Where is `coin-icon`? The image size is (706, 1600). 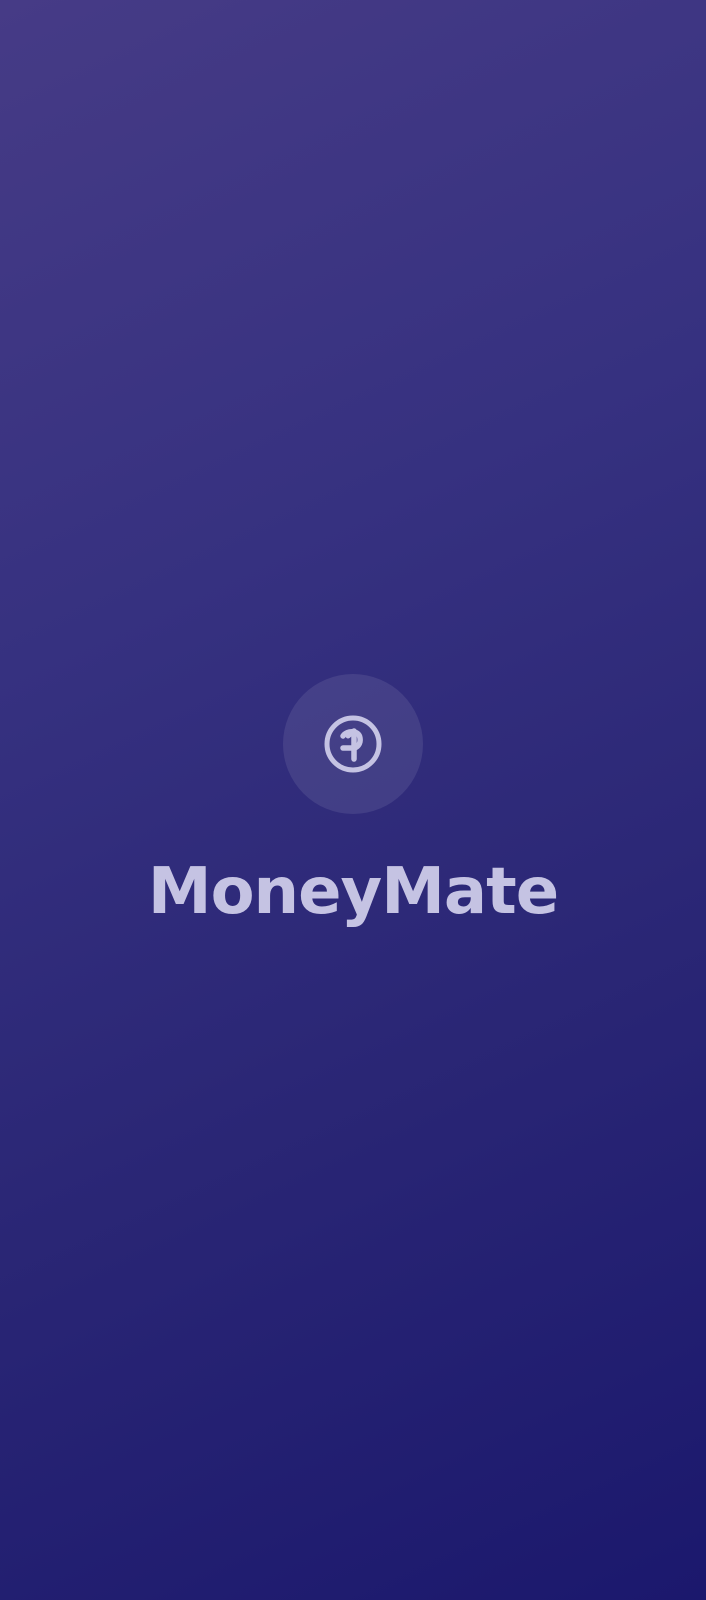 coin-icon is located at coordinates (353, 744).